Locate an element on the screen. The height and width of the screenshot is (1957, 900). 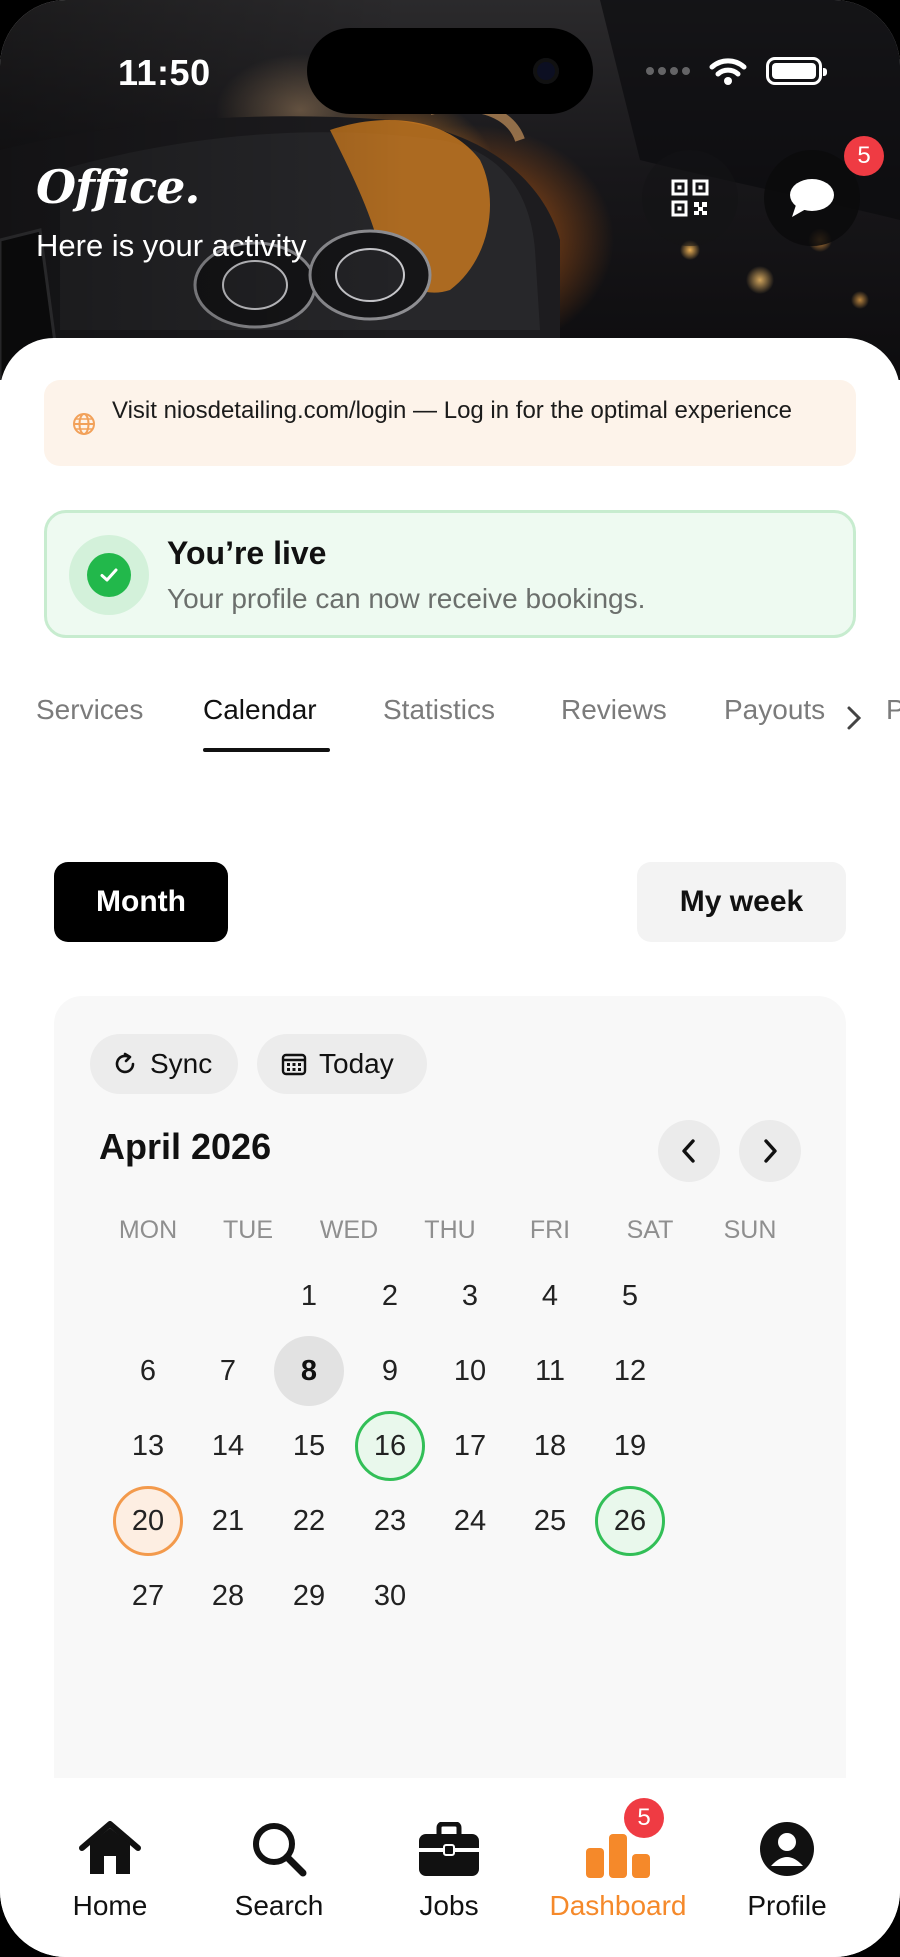
tab-calendar: Calendar is located at coordinates (260, 710).